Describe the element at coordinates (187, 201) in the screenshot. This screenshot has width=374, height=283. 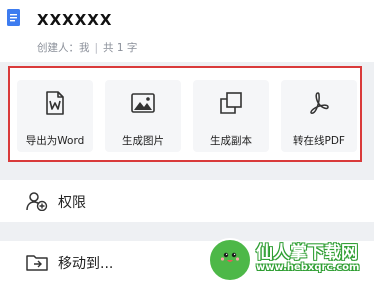
I see `menu-item-permissions: 权限` at that location.